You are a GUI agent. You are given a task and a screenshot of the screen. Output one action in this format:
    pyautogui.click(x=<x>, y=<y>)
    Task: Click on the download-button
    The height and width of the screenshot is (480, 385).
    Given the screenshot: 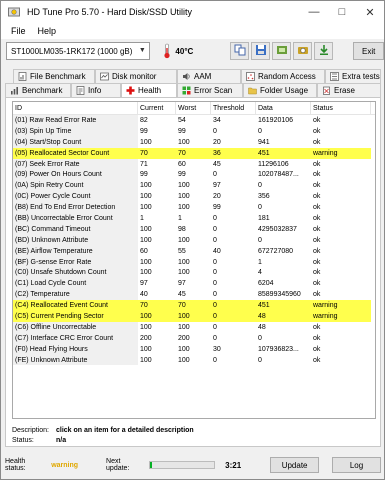 What is the action you would take?
    pyautogui.click(x=324, y=51)
    